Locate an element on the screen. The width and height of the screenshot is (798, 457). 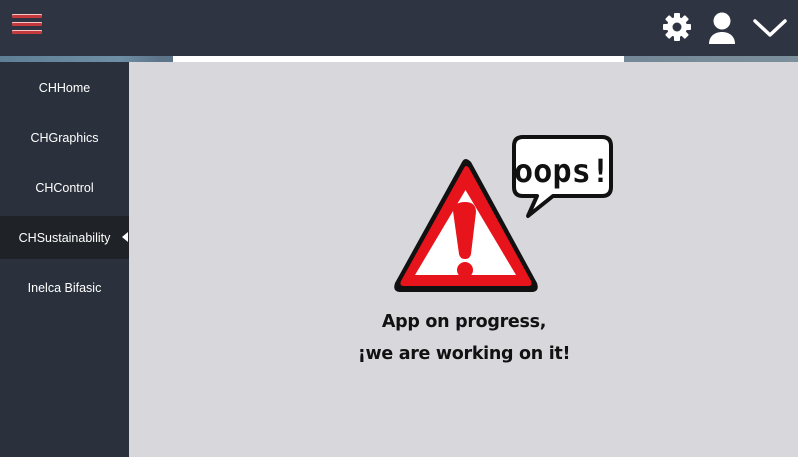
sidebar-item-chhome: CHHome is located at coordinates (64, 87).